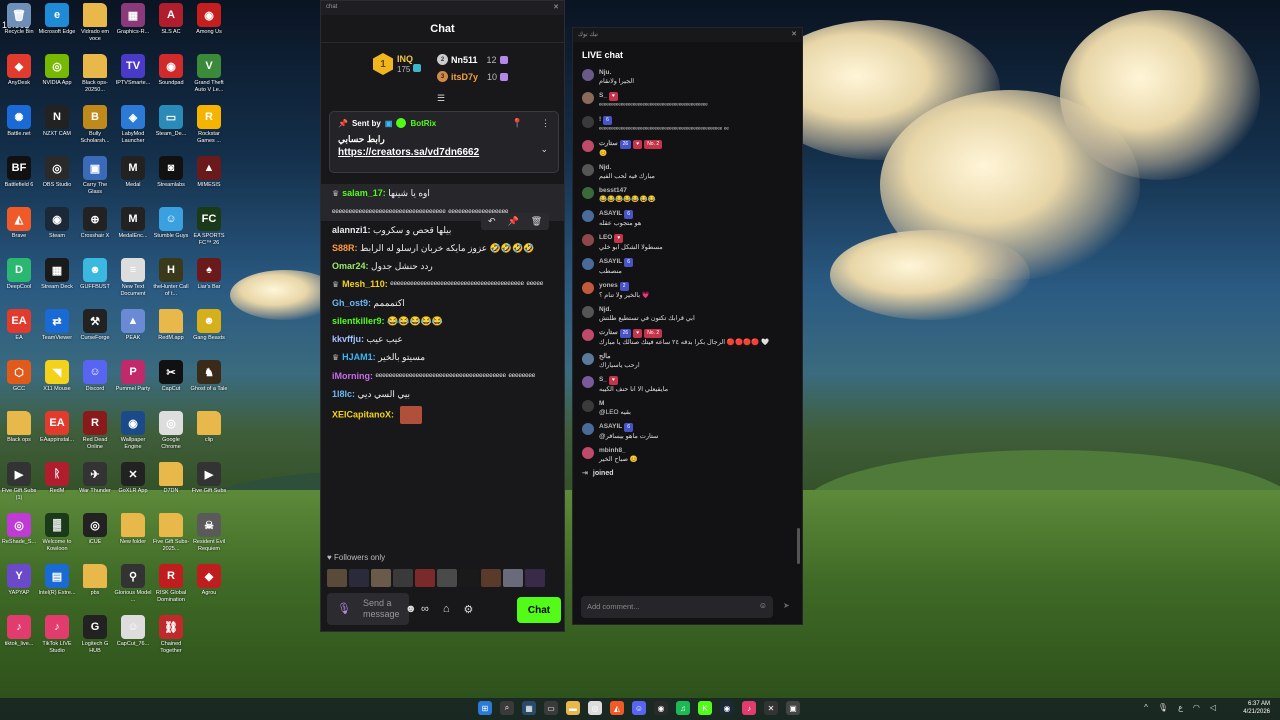  Describe the element at coordinates (209, 481) in the screenshot. I see `desktop-icon: ▶ Five Gift Subs` at that location.